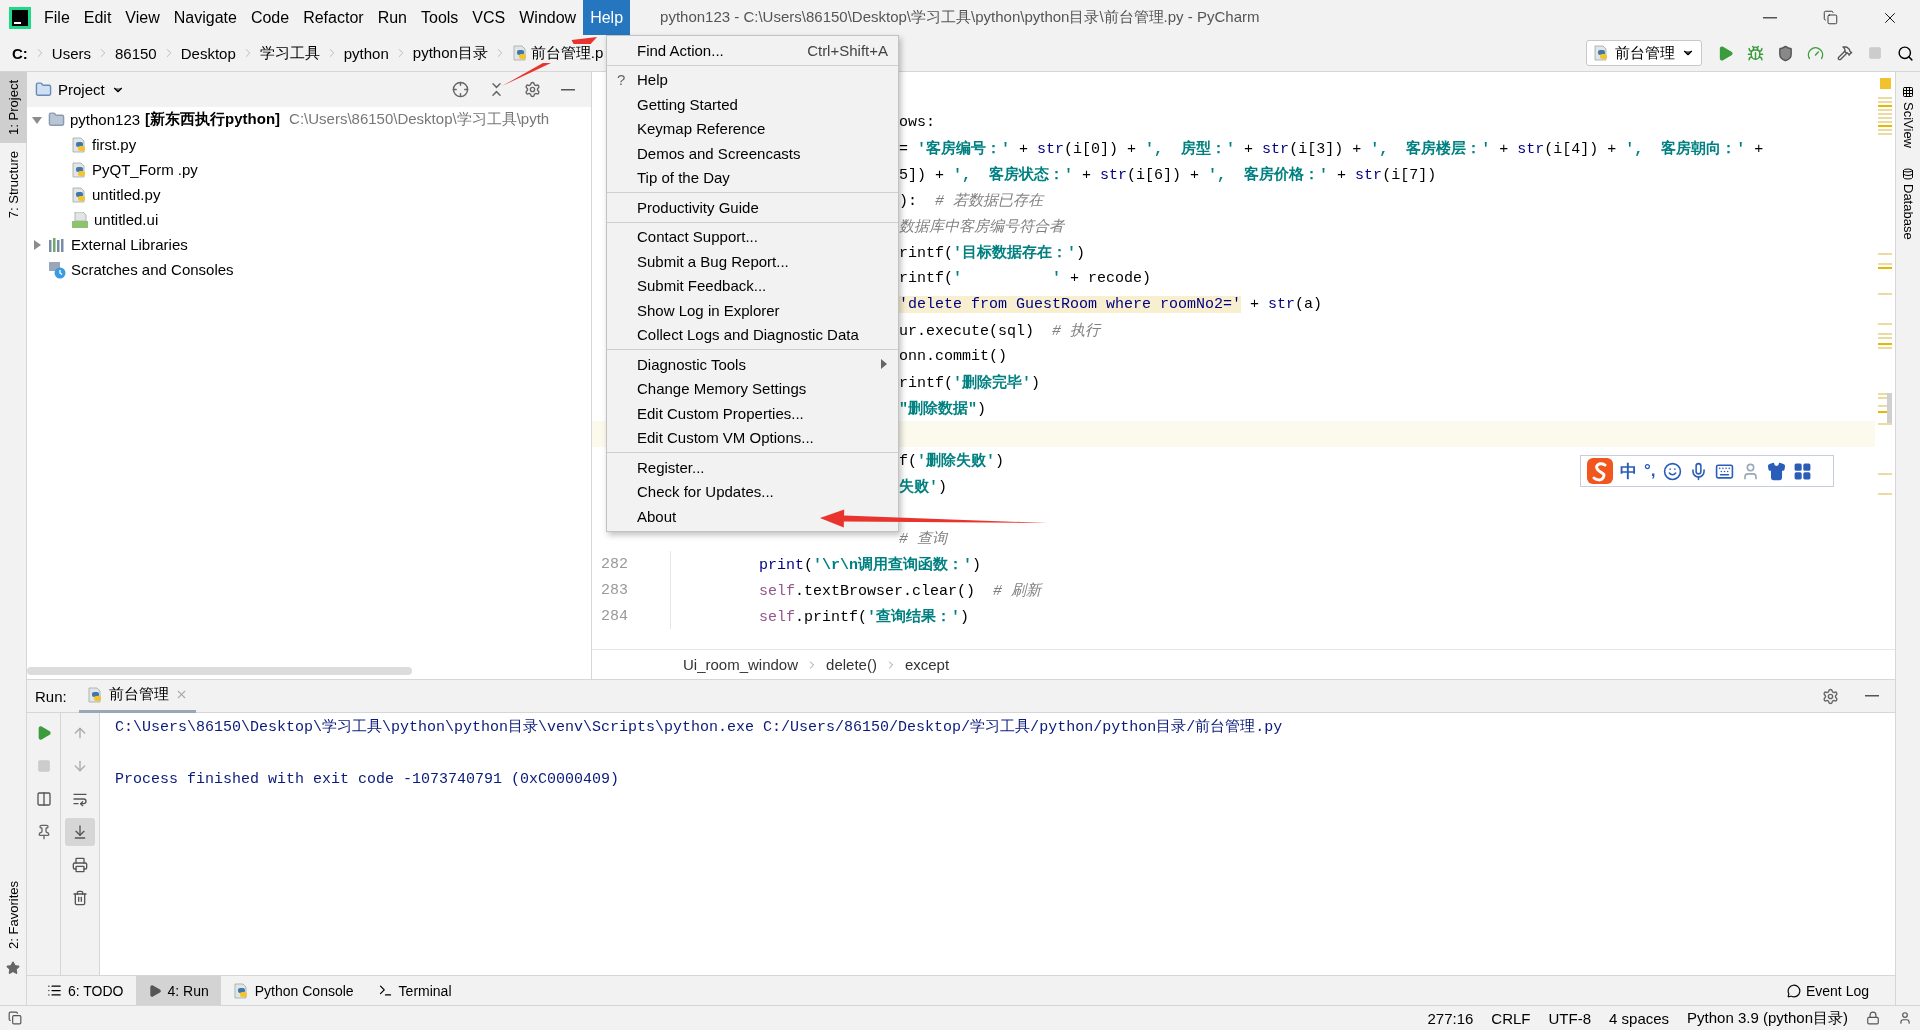 The width and height of the screenshot is (1920, 1030). I want to click on menu-item: Edit, so click(97, 17).